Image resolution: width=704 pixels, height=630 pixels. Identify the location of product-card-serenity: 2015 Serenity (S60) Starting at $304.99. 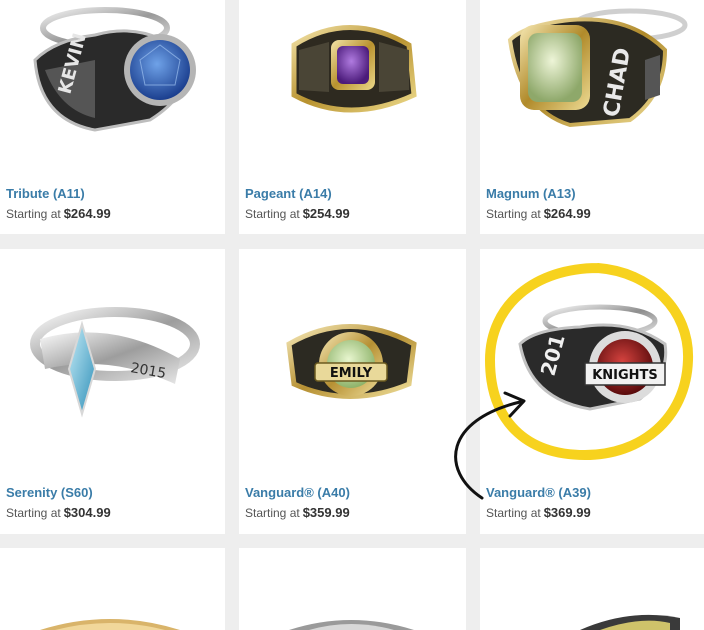
(112, 391).